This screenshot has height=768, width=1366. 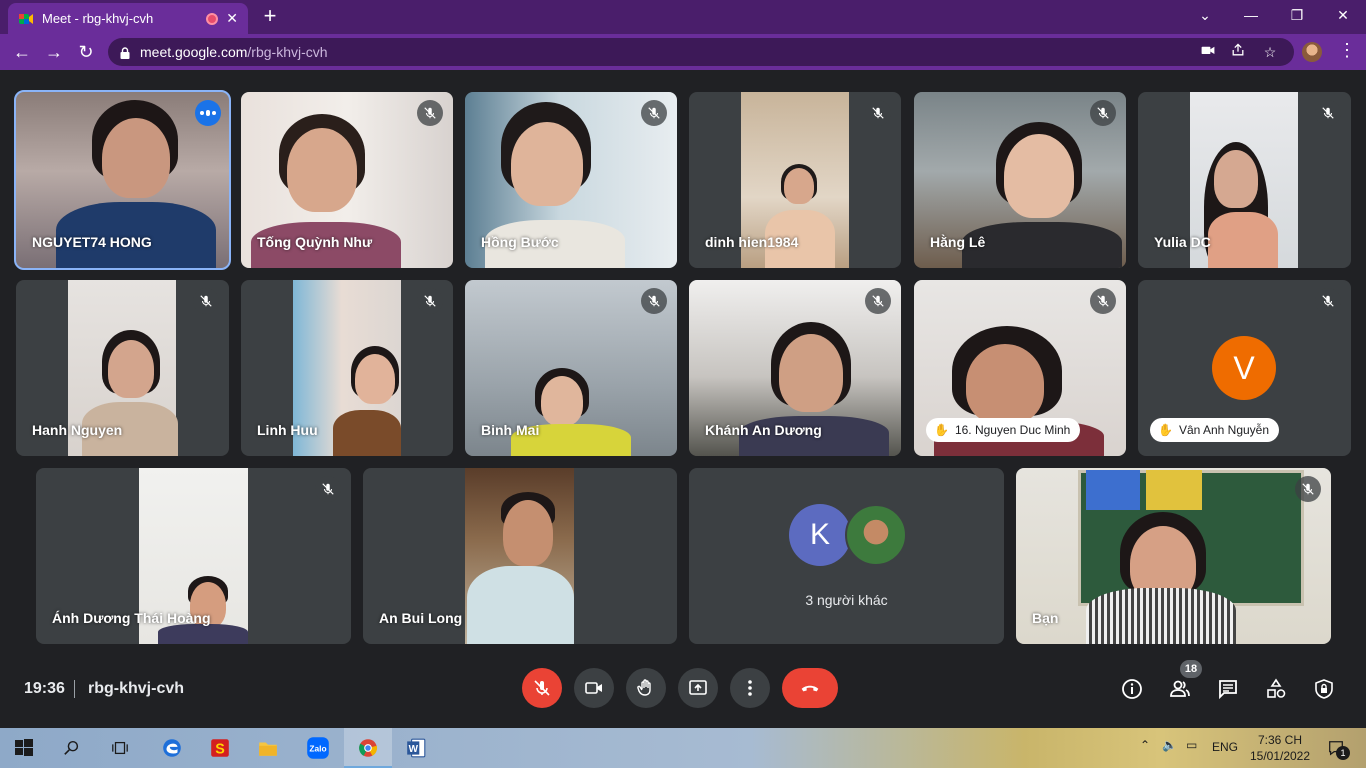 I want to click on browser-menu-icon: ⋮, so click(x=1347, y=50).